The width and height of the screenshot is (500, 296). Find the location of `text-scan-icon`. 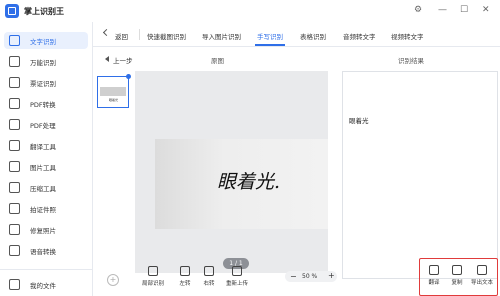

text-scan-icon is located at coordinates (14, 40).